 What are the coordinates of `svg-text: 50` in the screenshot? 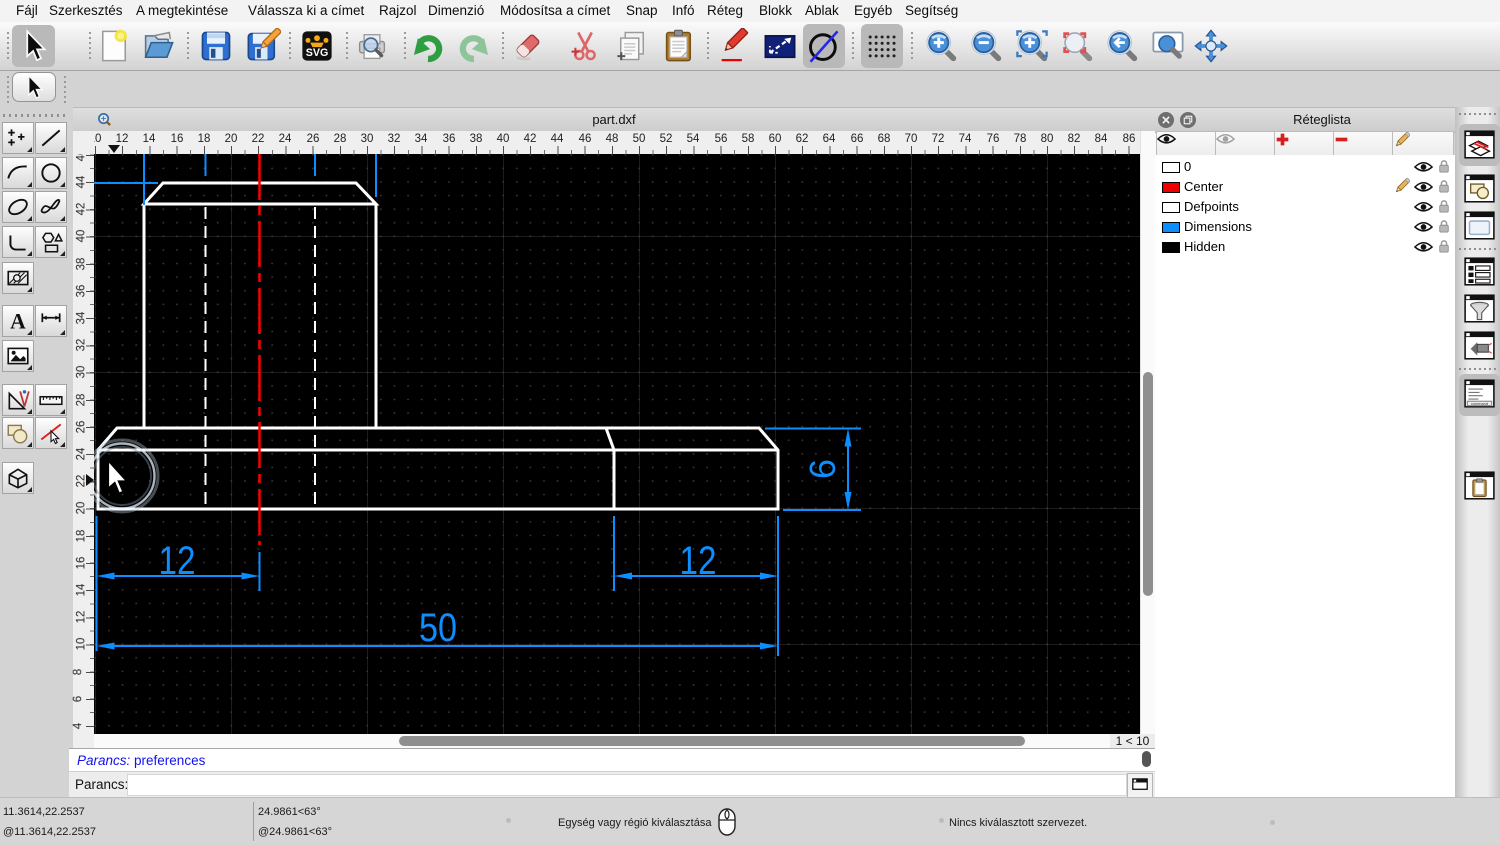 It's located at (438, 628).